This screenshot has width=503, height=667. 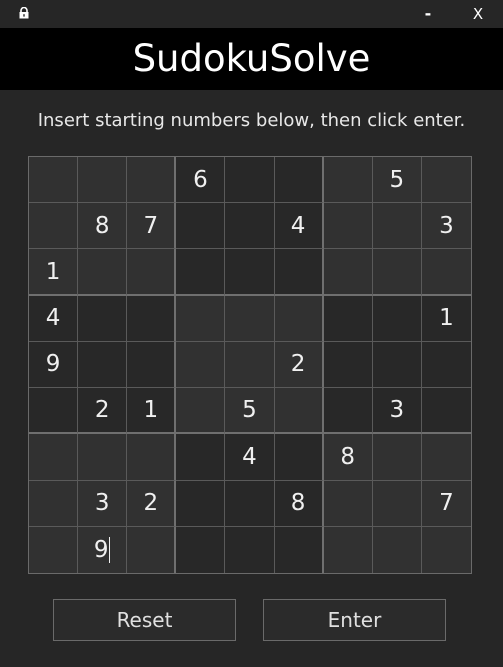 What do you see at coordinates (250, 503) in the screenshot?
I see `sudoku-cell-r8-c5` at bounding box center [250, 503].